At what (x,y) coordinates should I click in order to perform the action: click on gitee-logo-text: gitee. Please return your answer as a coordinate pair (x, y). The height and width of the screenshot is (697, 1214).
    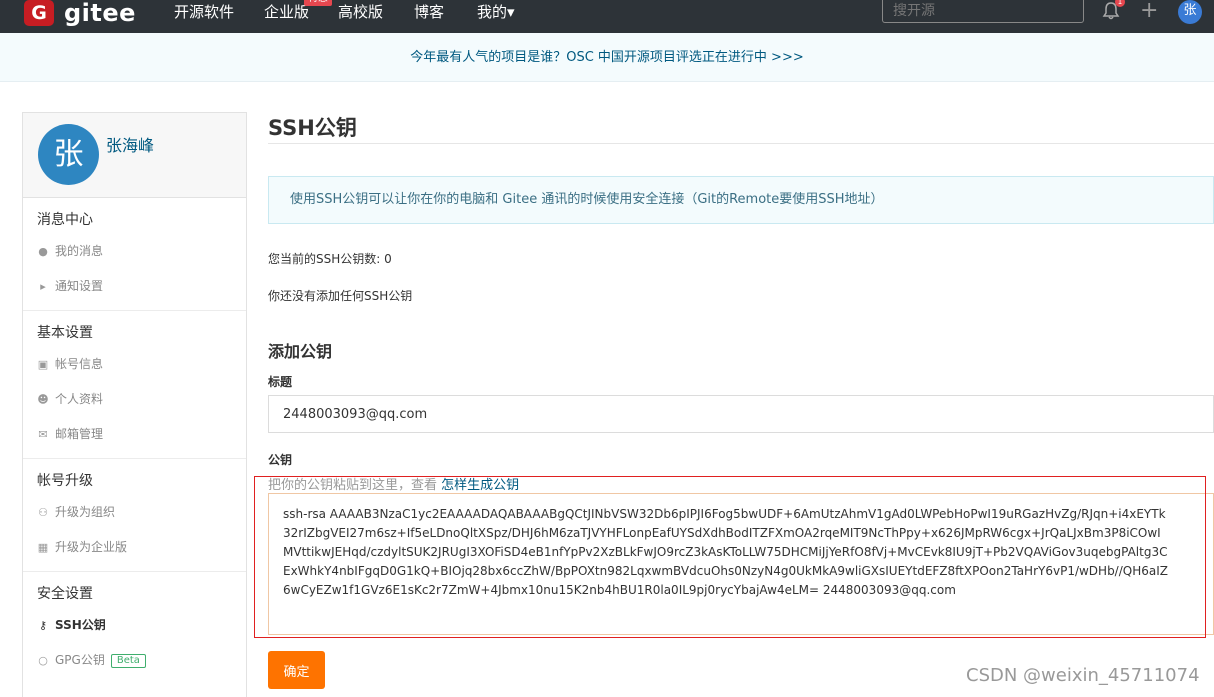
    Looking at the image, I should click on (100, 13).